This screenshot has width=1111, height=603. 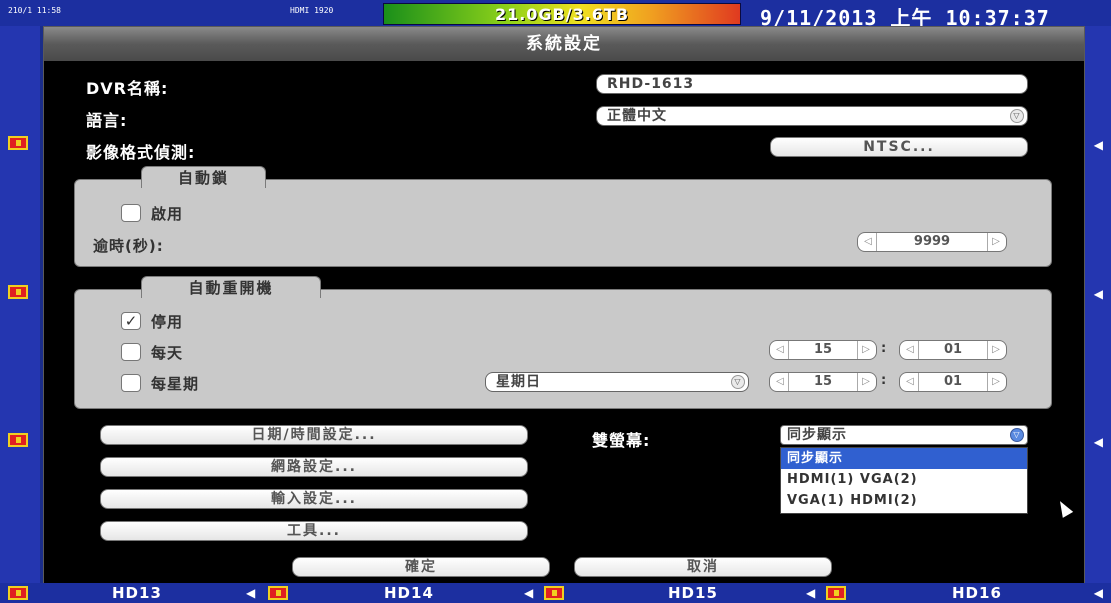 I want to click on channel-label: HD14, so click(x=409, y=593).